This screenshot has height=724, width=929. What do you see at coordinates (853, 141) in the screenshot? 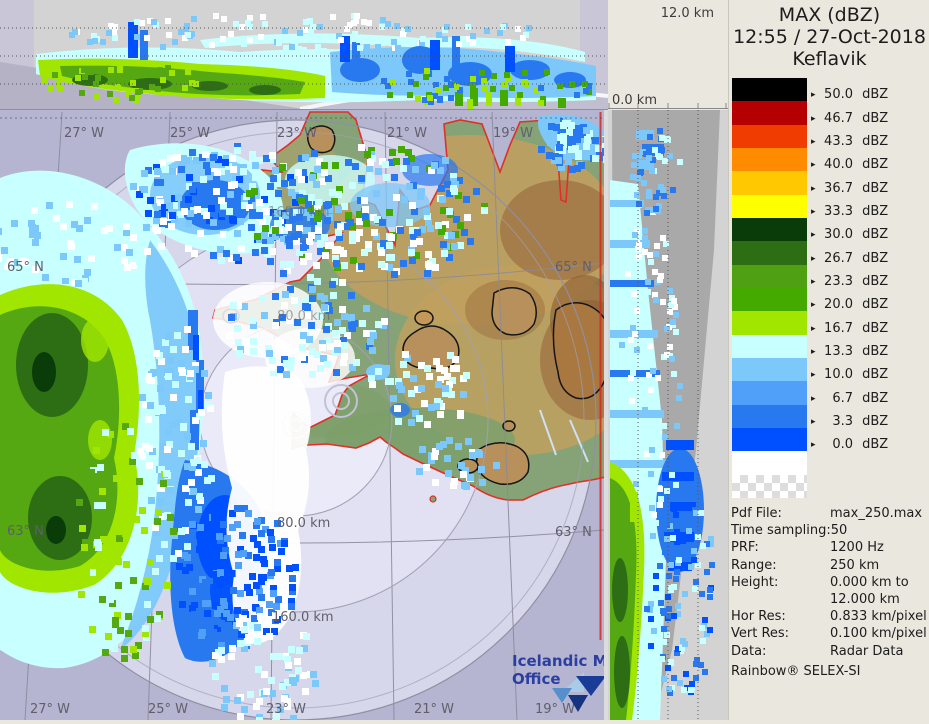
I see `legend-label: 43.3 dBZ` at bounding box center [853, 141].